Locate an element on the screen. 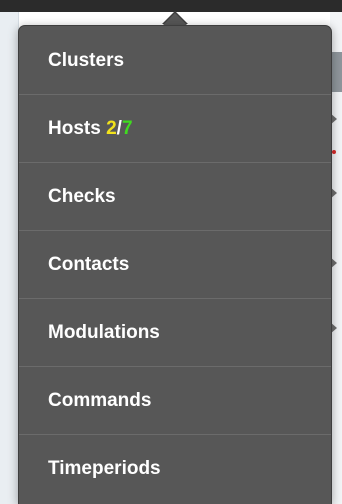 This screenshot has width=342, height=504. menu-item-label: Commands is located at coordinates (100, 400).